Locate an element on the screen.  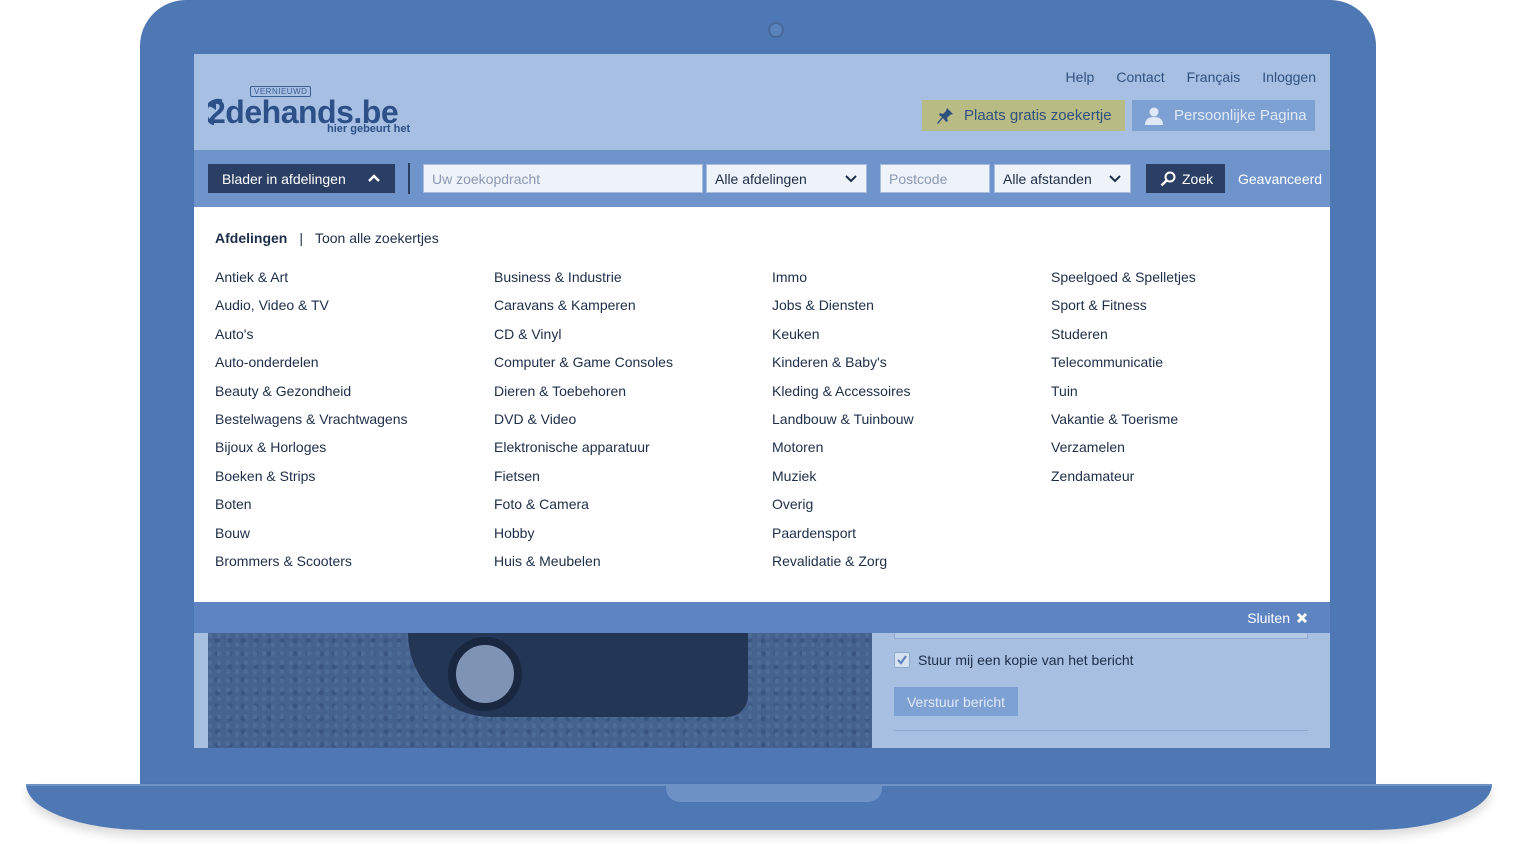
category-link: Auto-onderdelen is located at coordinates (311, 367).